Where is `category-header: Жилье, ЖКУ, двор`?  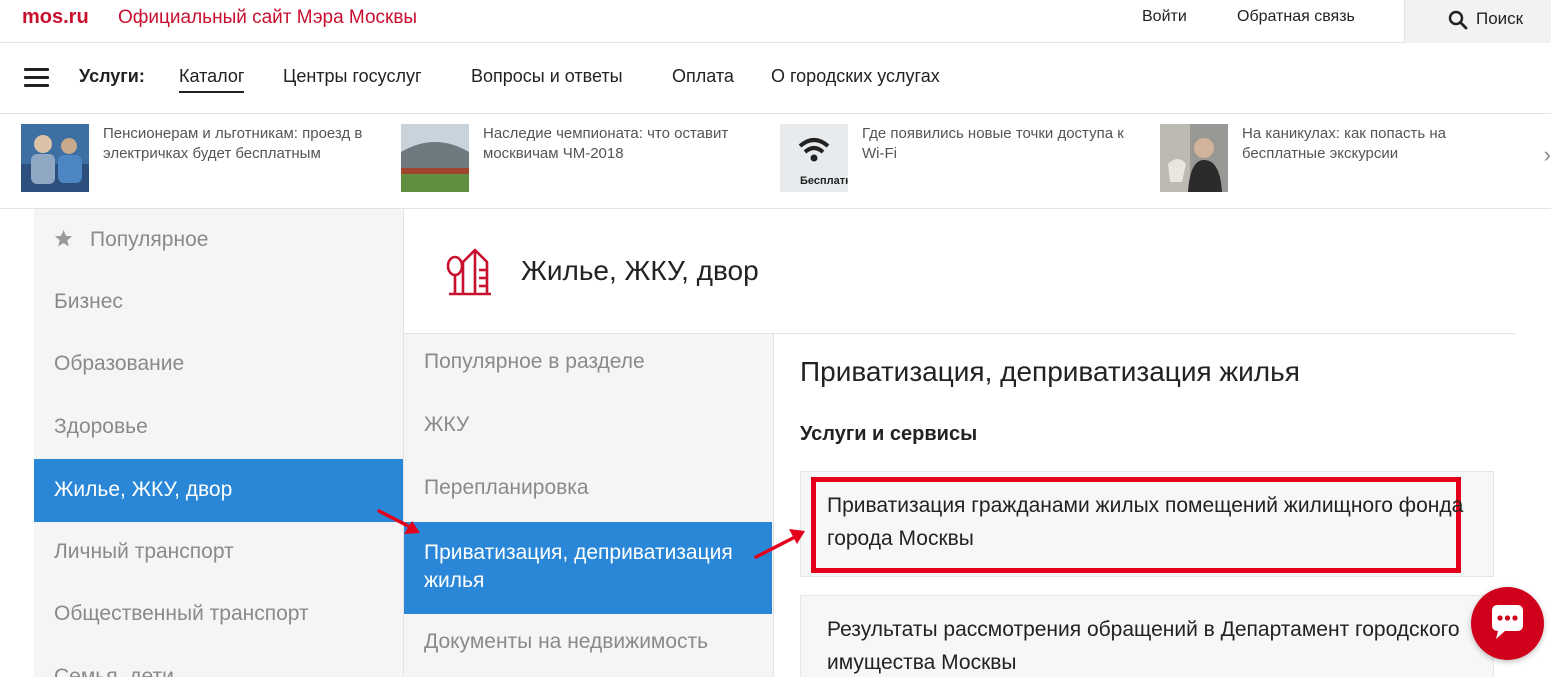 category-header: Жилье, ЖКУ, двор is located at coordinates (959, 271).